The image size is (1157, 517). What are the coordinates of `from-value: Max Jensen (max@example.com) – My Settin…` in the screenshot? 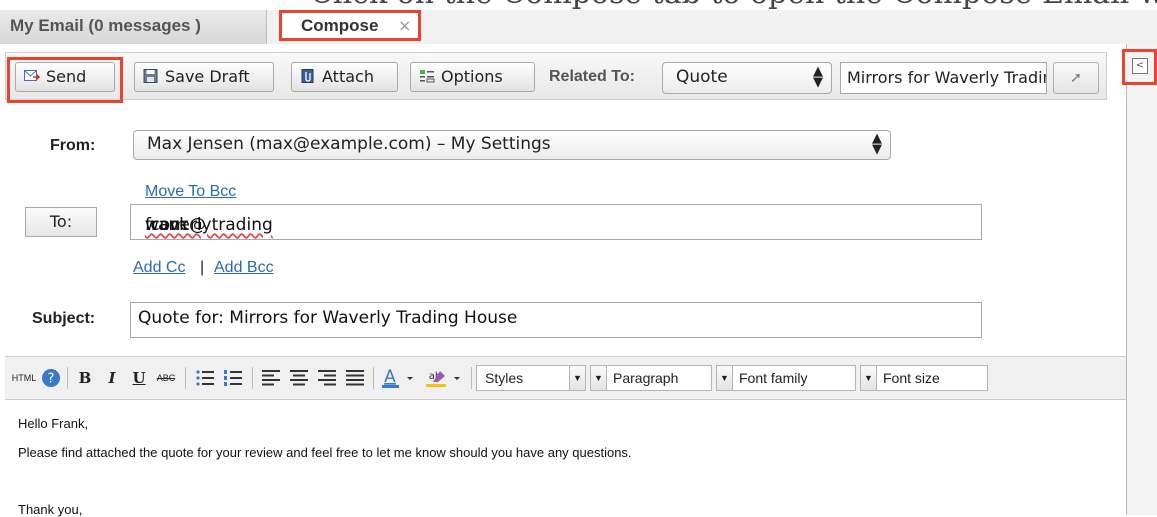 It's located at (349, 144).